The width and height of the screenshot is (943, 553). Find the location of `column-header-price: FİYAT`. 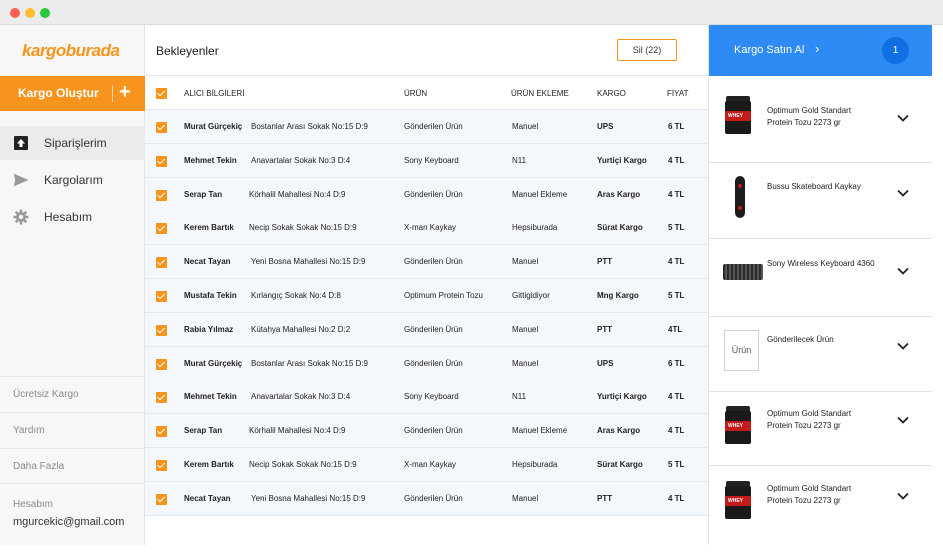

column-header-price: FİYAT is located at coordinates (677, 93).